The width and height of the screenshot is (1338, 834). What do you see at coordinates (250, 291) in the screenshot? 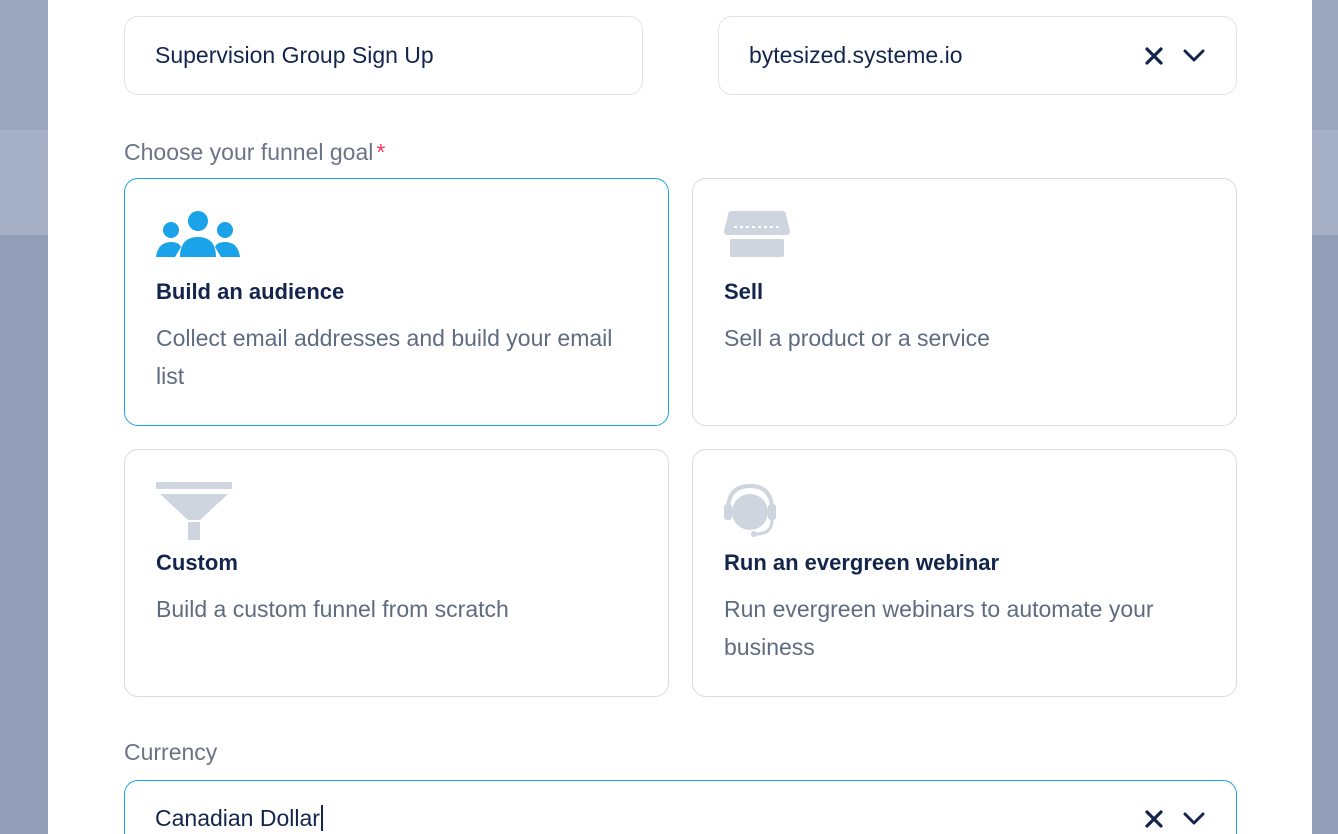
I see `goal-title: Build an audience` at bounding box center [250, 291].